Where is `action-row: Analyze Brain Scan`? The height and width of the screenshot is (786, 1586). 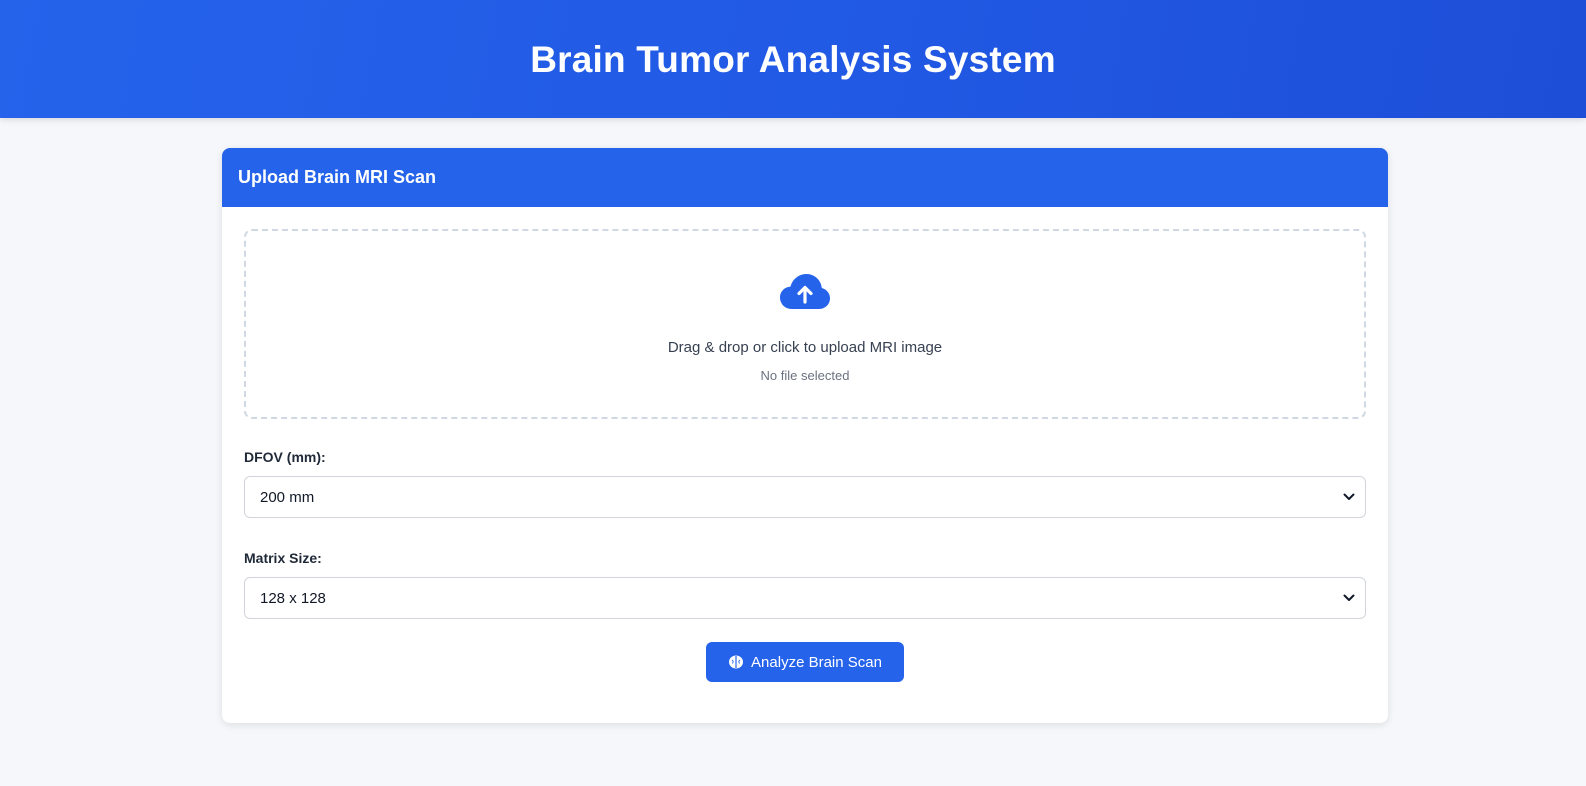
action-row: Analyze Brain Scan is located at coordinates (805, 662).